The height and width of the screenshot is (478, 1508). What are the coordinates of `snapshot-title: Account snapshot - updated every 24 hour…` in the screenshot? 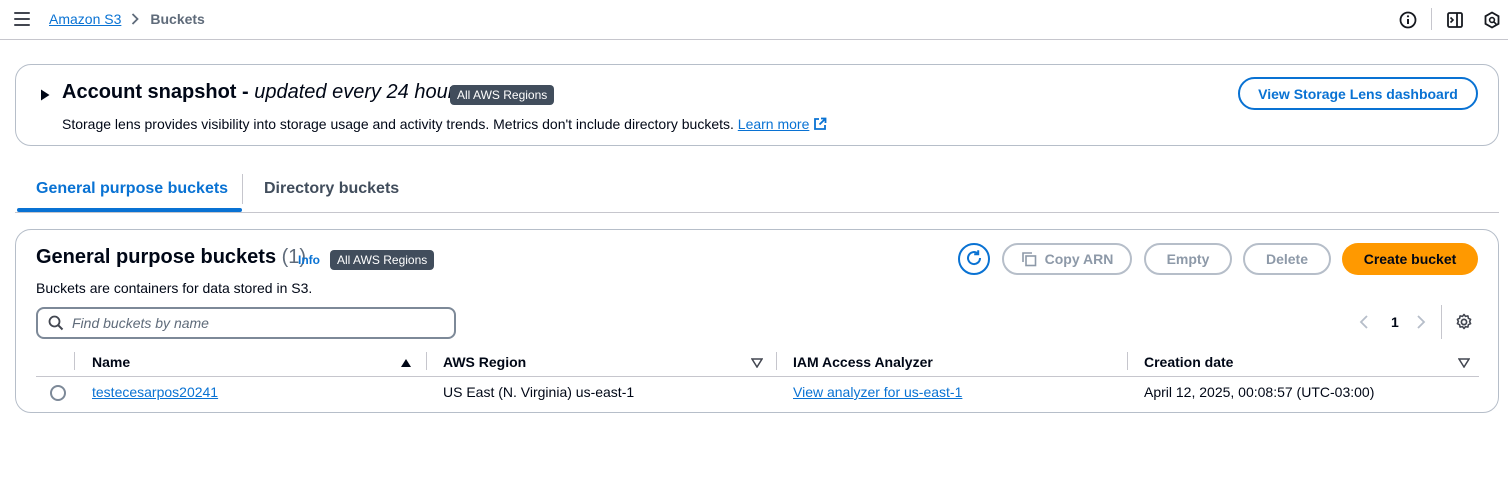 It's located at (263, 92).